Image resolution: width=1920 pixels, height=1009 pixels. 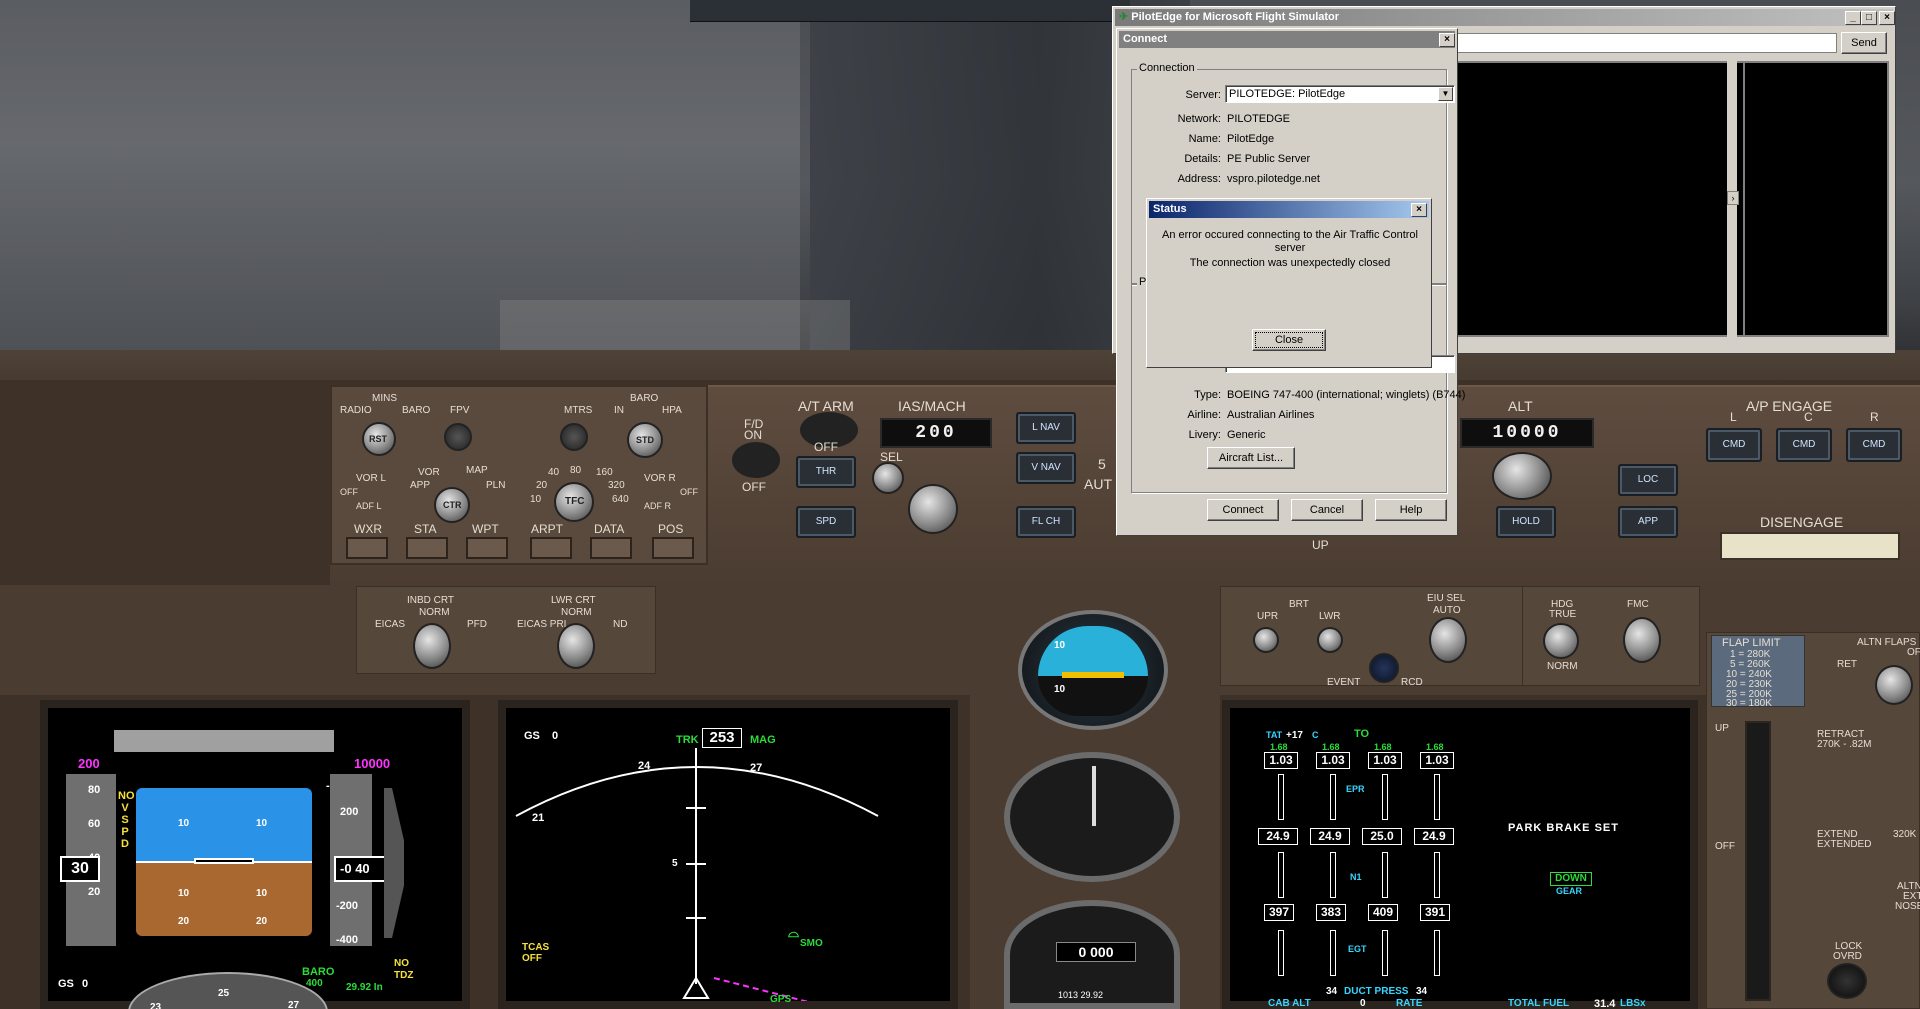 I want to click on top-strip, so click(x=910, y=11).